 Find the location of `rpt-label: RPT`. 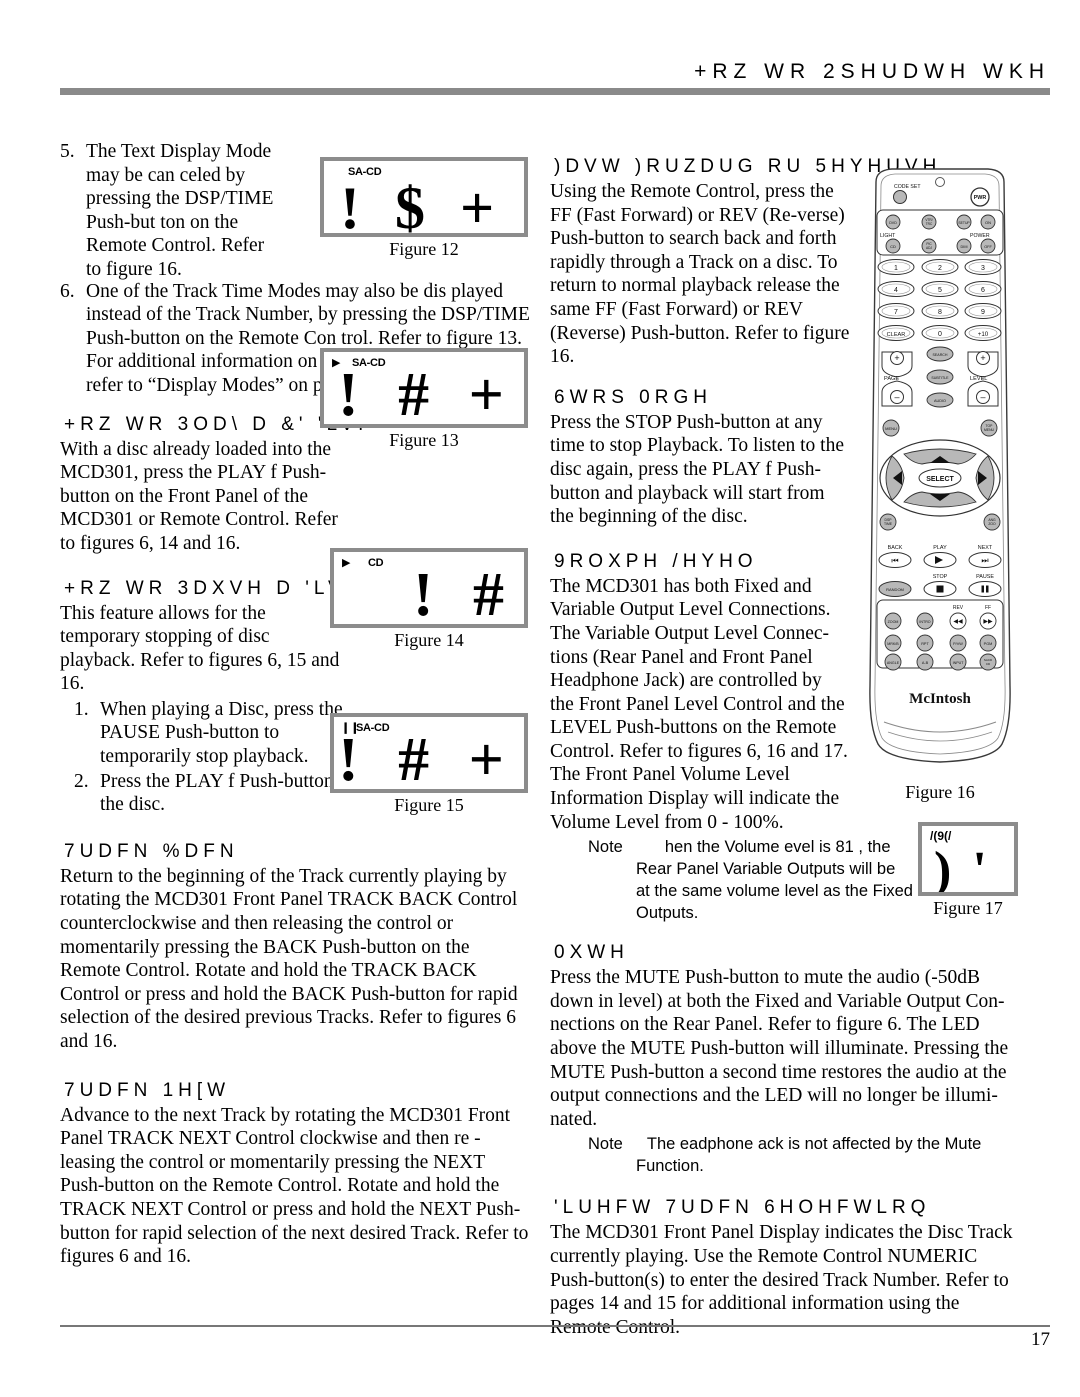

rpt-label: RPT is located at coordinates (925, 644).